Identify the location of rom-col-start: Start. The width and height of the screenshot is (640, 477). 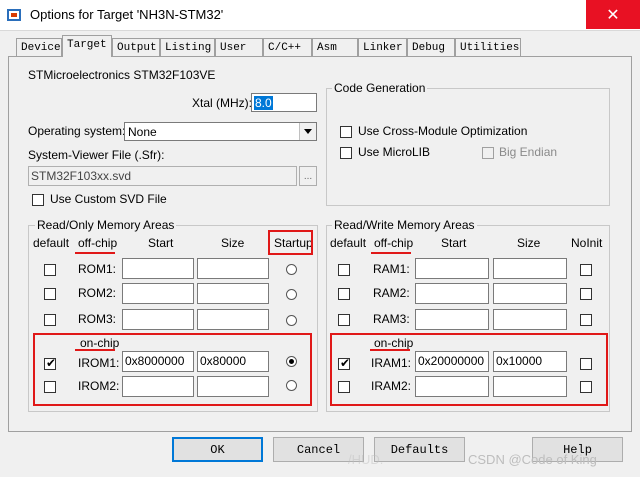
(161, 243).